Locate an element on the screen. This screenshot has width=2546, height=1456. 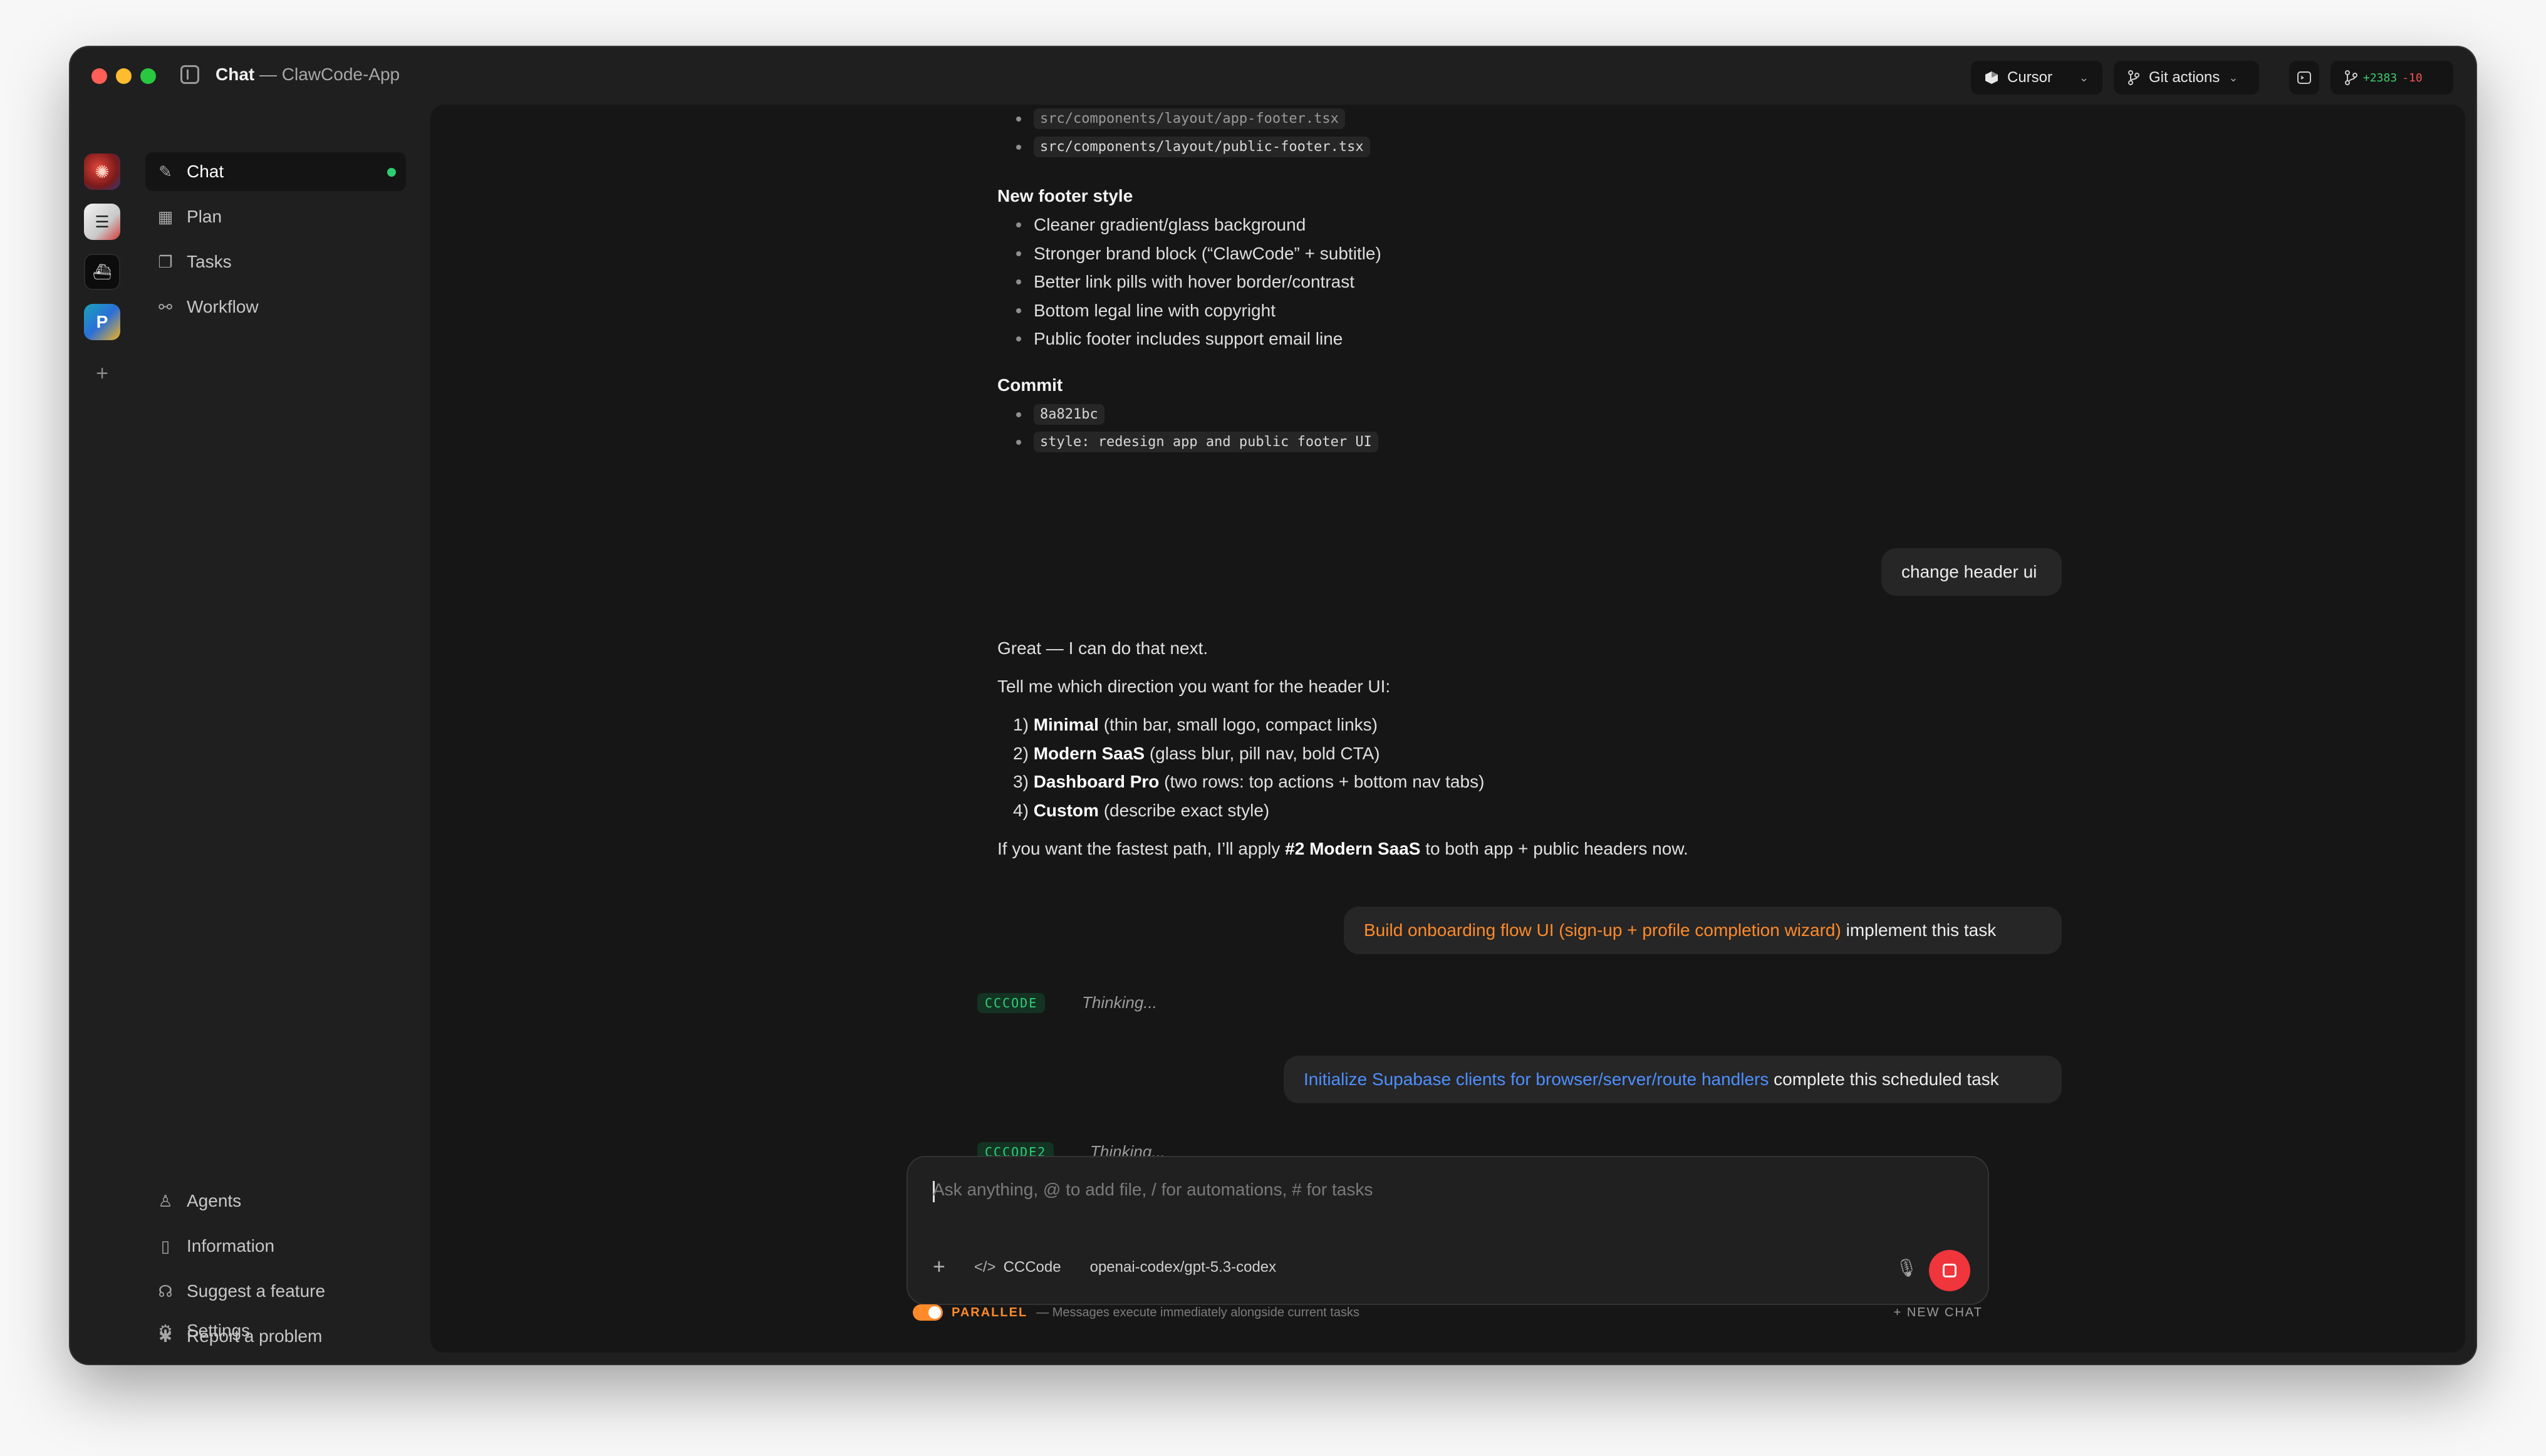
sidebar-item-suggest-feature: ☊ Suggest a feature is located at coordinates (275, 1291).